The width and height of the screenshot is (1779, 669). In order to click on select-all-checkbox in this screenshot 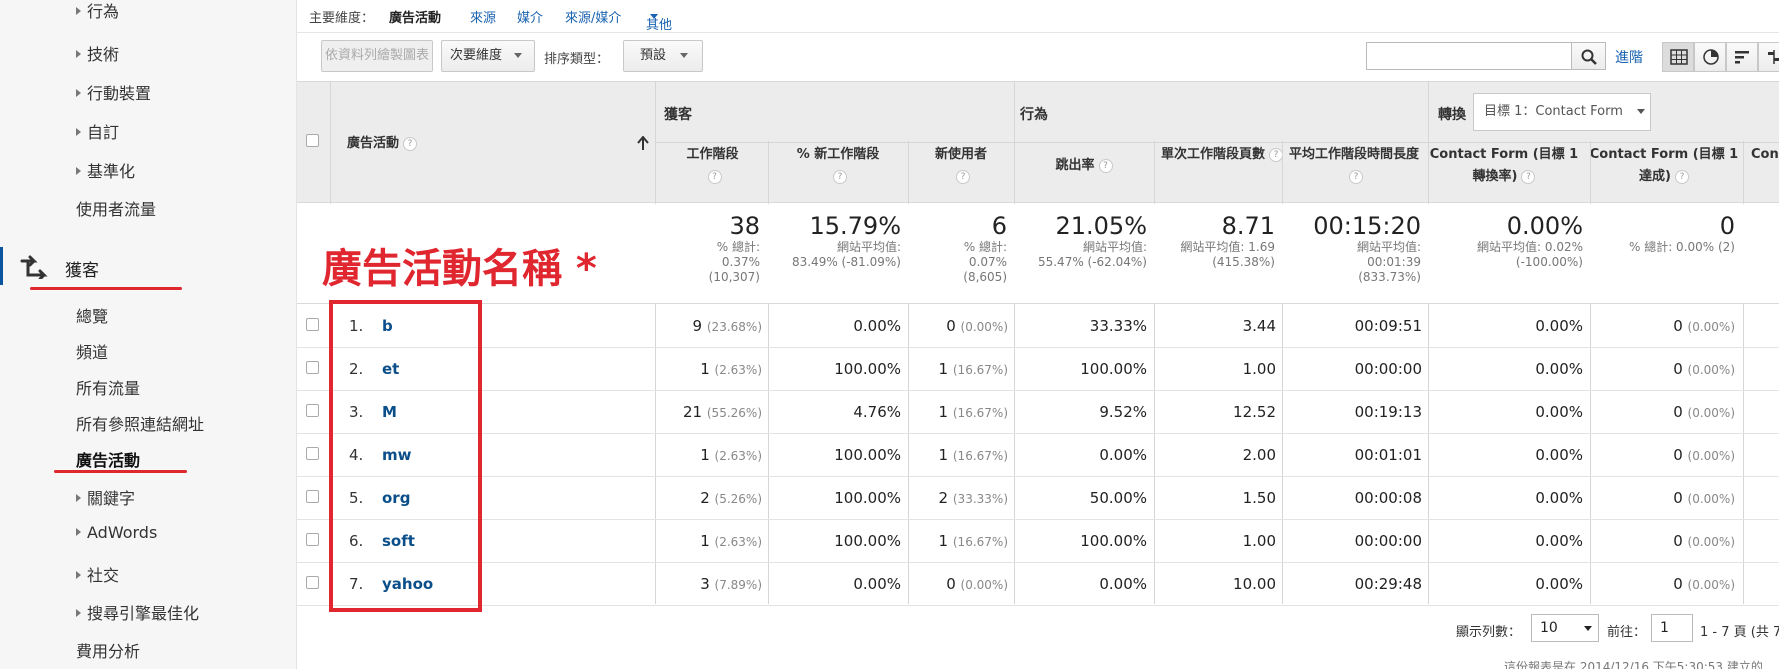, I will do `click(312, 140)`.